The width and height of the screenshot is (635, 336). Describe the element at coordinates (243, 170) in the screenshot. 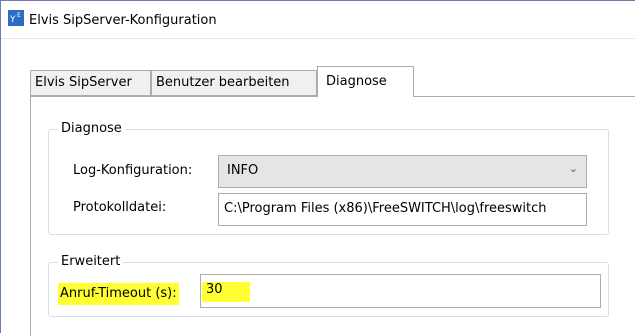

I see `log-config-value: INFO` at that location.